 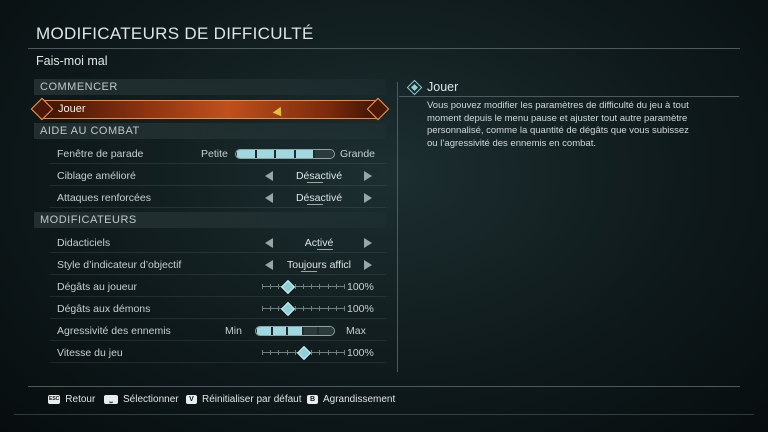 What do you see at coordinates (54, 399) in the screenshot?
I see `esc-key-icon: ESC` at bounding box center [54, 399].